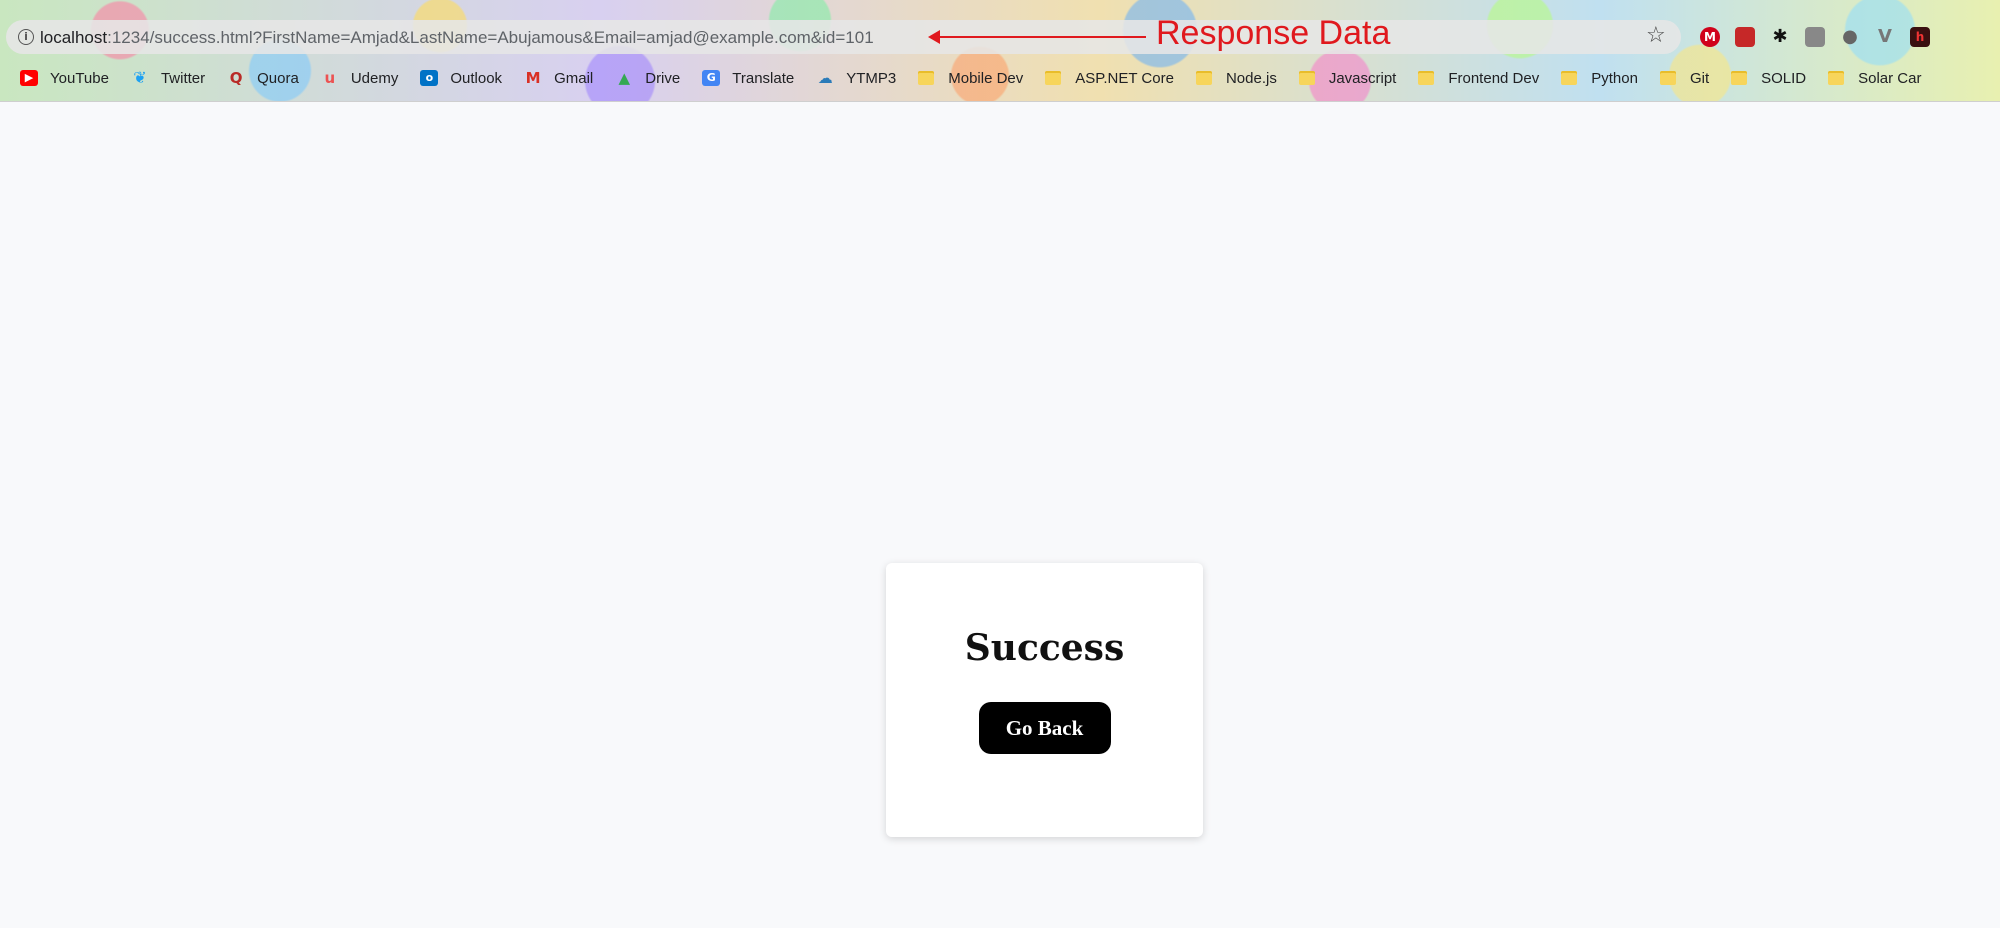 The width and height of the screenshot is (2000, 928). I want to click on bookmark-quora: Q Quora, so click(263, 78).